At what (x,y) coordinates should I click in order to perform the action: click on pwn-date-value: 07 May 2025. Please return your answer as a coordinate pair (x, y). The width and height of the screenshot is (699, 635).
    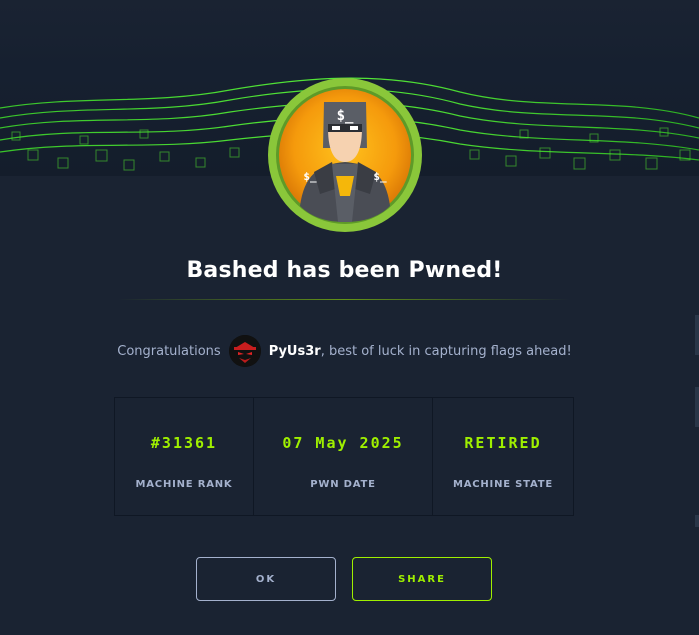
    Looking at the image, I should click on (343, 443).